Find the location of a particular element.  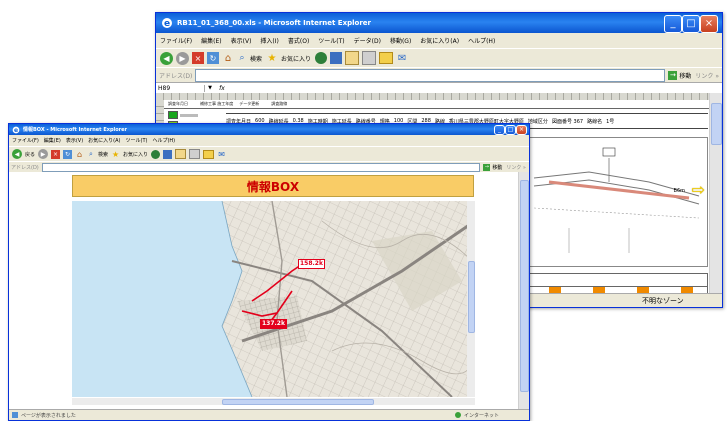

page-title: 情報BOX is located at coordinates (273, 186).